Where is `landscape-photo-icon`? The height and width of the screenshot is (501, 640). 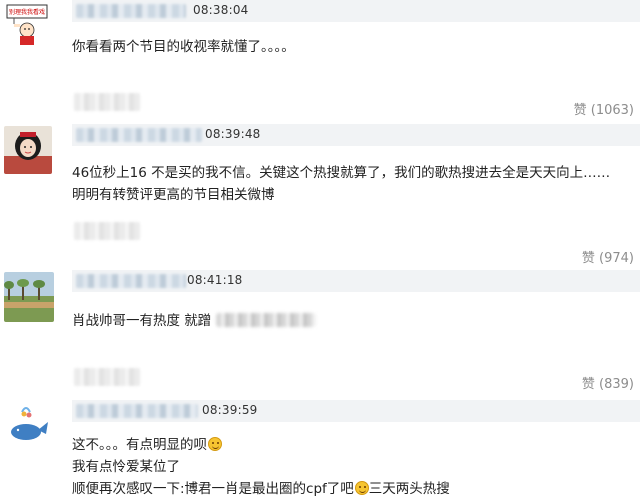
landscape-photo-icon is located at coordinates (29, 297).